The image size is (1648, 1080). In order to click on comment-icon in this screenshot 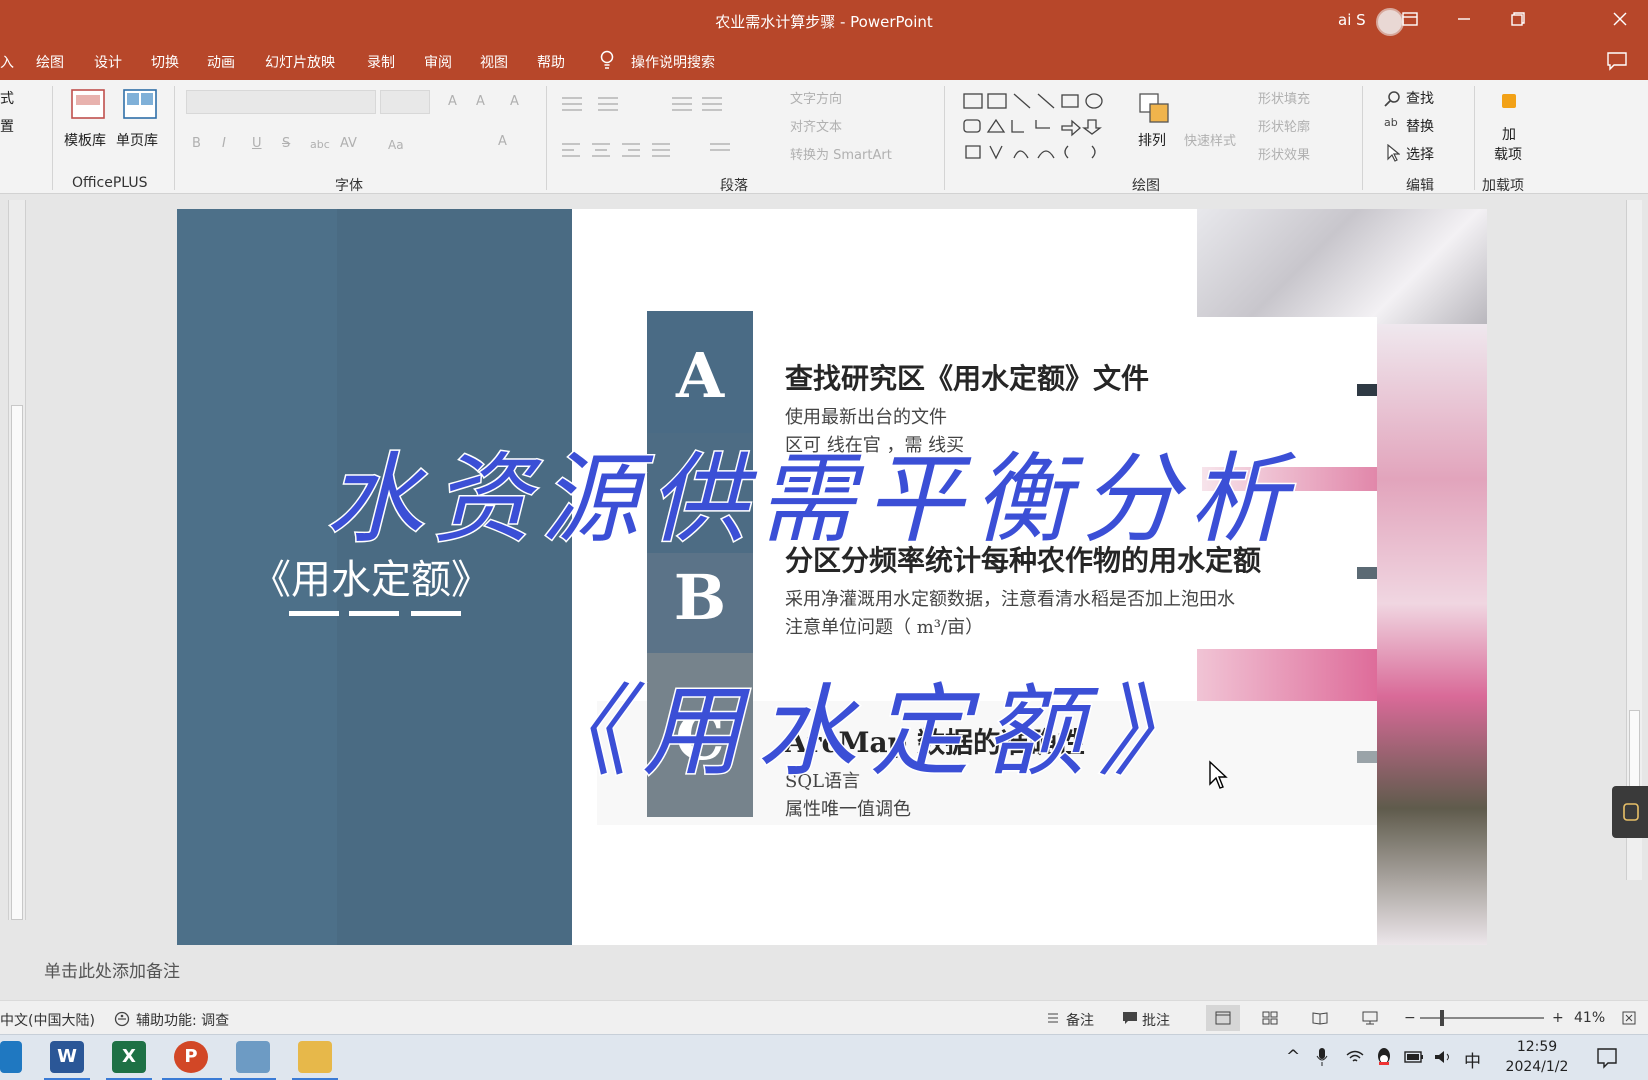, I will do `click(1130, 1018)`.